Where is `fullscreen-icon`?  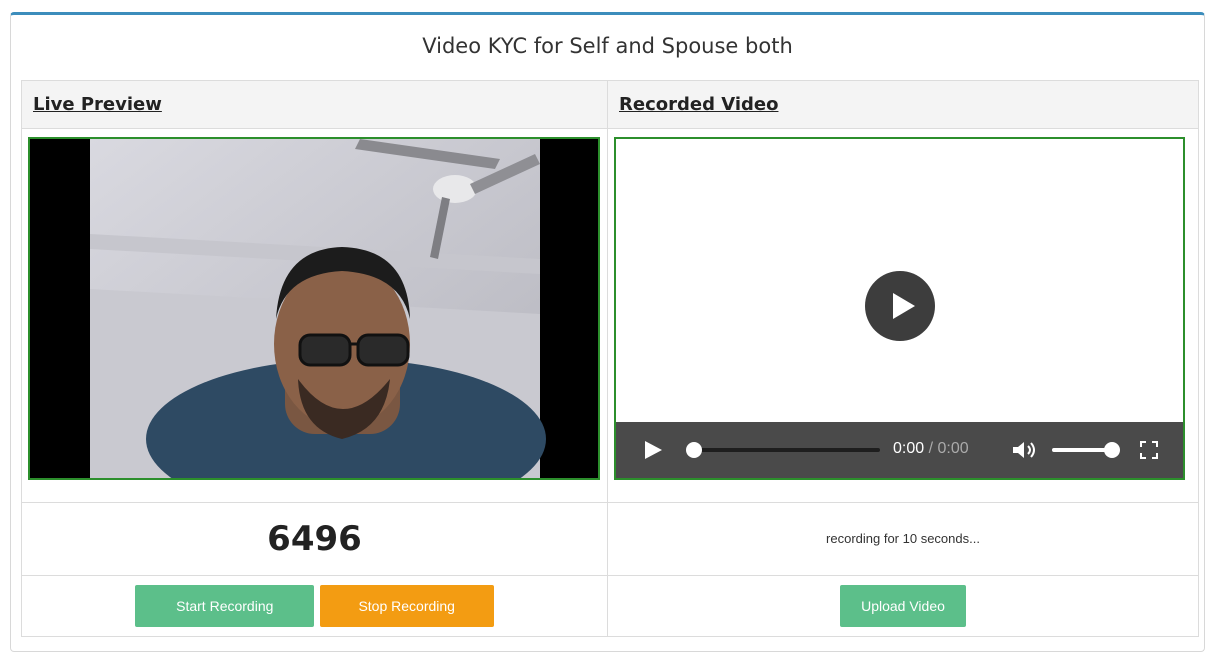 fullscreen-icon is located at coordinates (1149, 450).